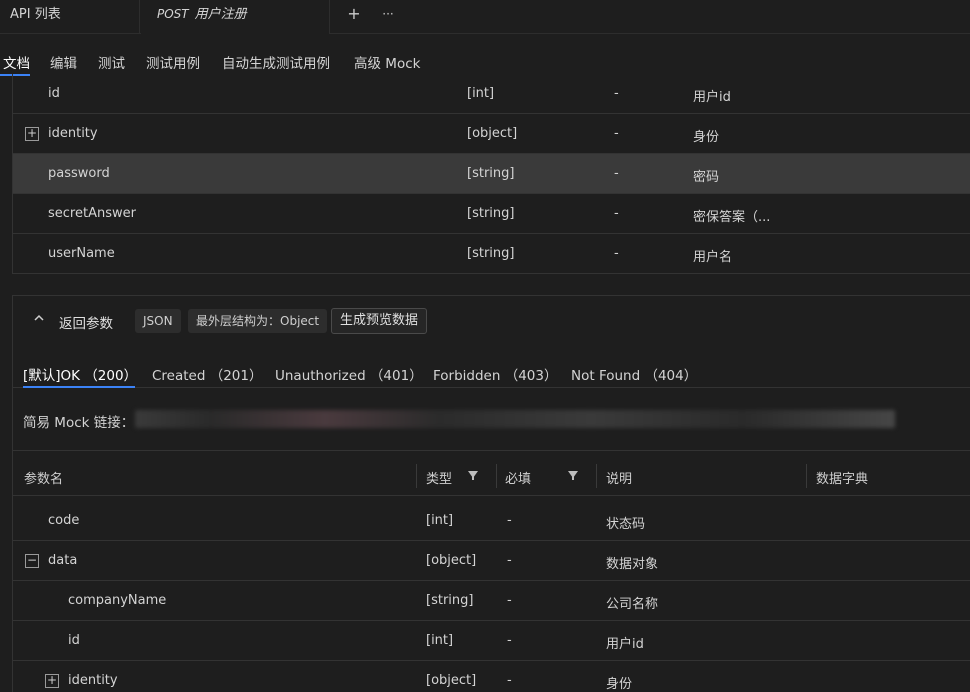 The height and width of the screenshot is (692, 970). I want to click on tab-user-register-label: 用户注册, so click(220, 14).